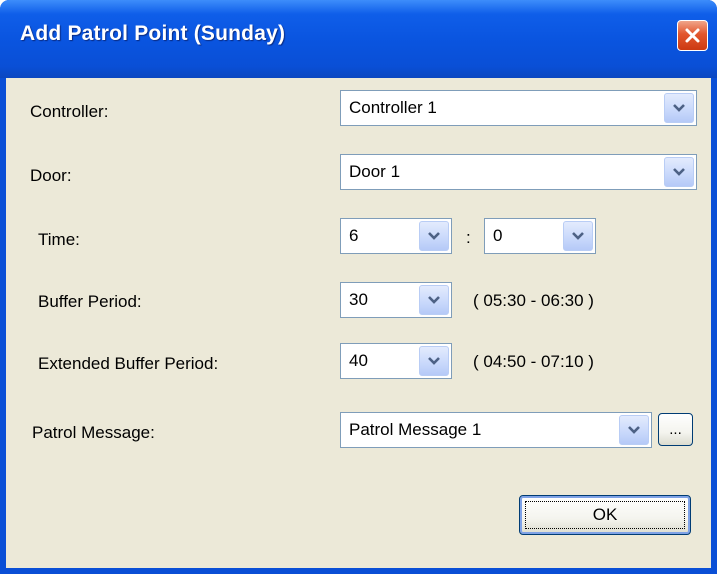  I want to click on door-select: Door 1, so click(518, 172).